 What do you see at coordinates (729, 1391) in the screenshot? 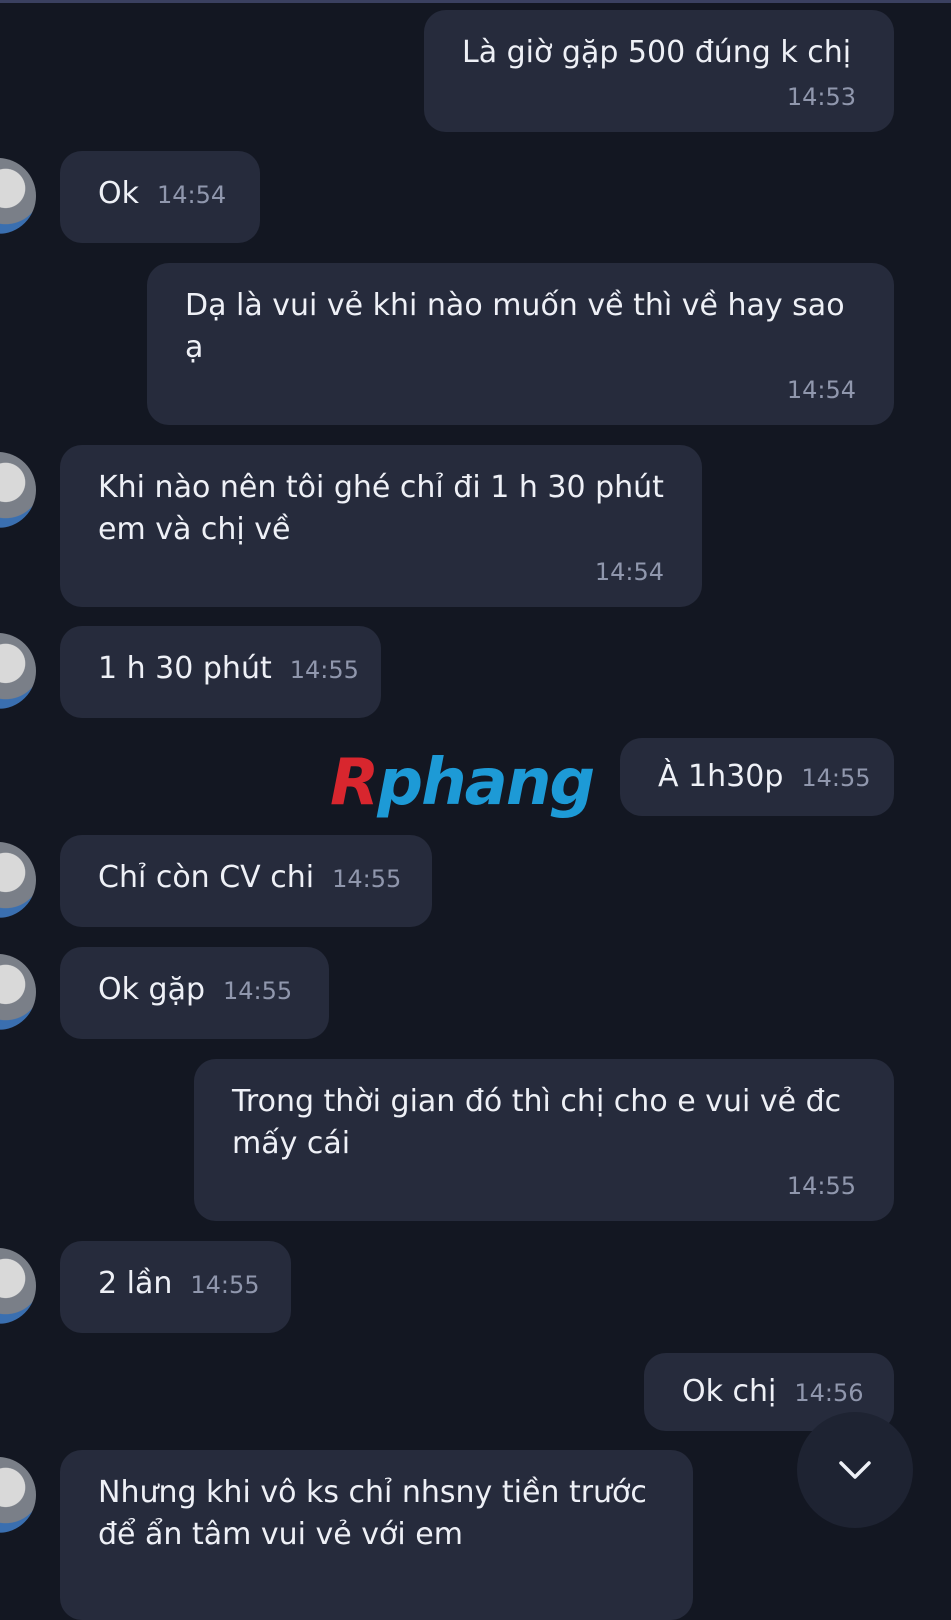
I see `message-text: Ok chị` at bounding box center [729, 1391].